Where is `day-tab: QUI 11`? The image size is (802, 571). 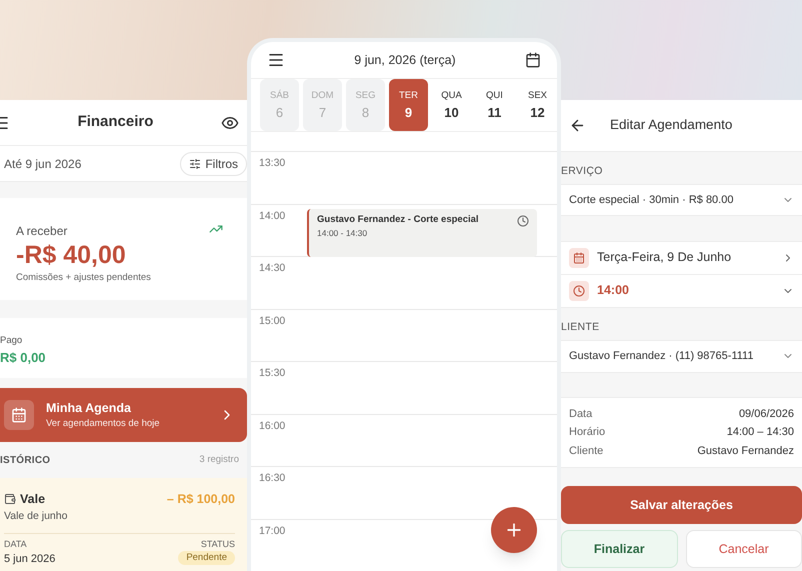 day-tab: QUI 11 is located at coordinates (494, 105).